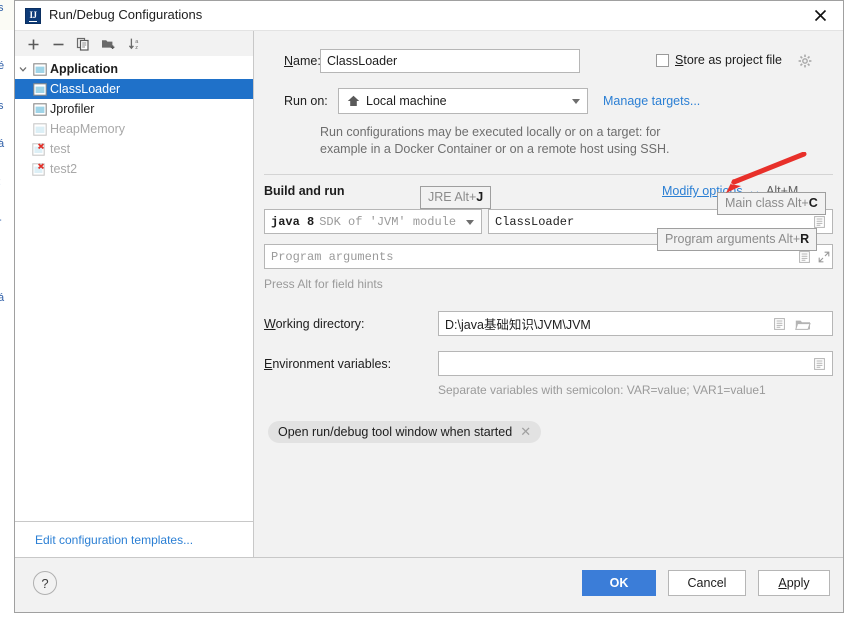 The height and width of the screenshot is (617, 844). I want to click on title-bar: IJ Run/Debug Configurations, so click(429, 16).